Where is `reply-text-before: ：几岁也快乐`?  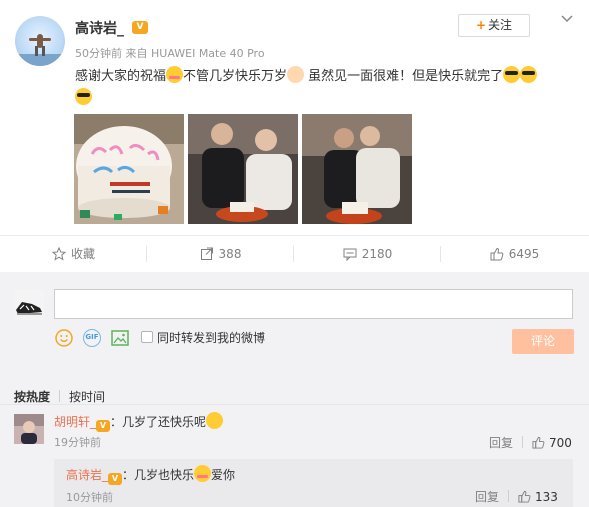
reply-text-before: ：几岁也快乐 is located at coordinates (158, 475).